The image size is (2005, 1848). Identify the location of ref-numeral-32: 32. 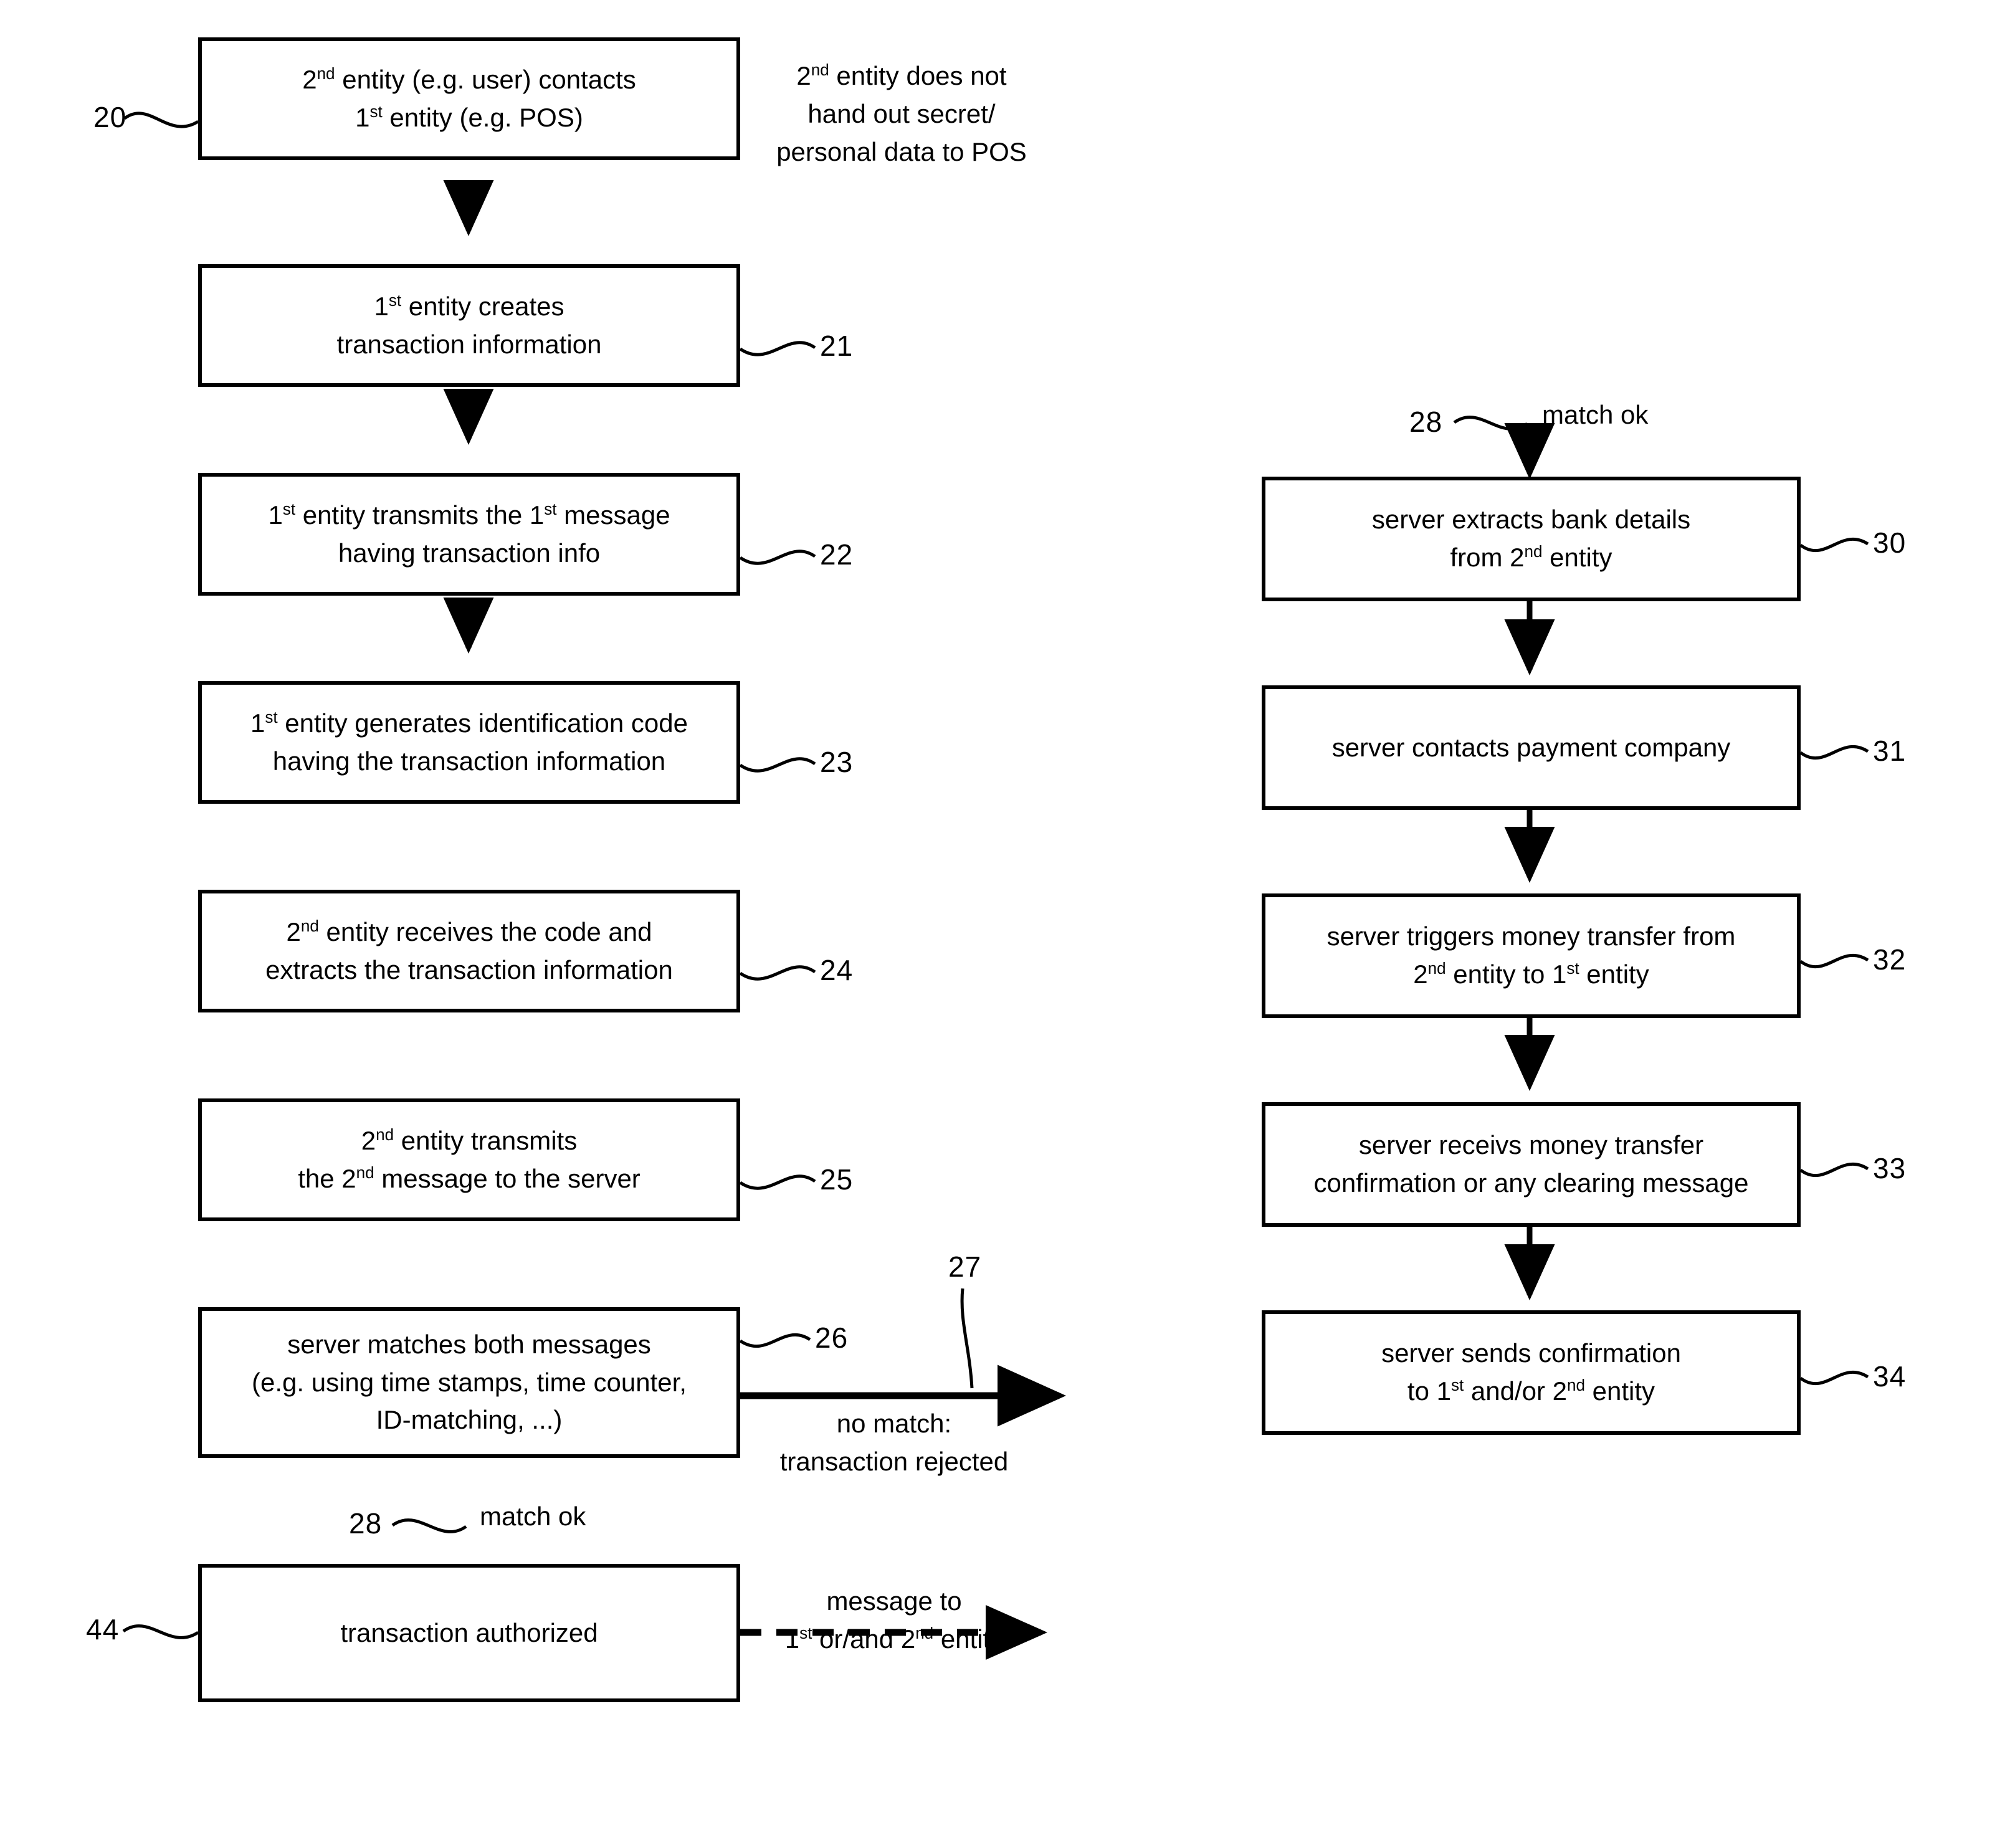
(1890, 959).